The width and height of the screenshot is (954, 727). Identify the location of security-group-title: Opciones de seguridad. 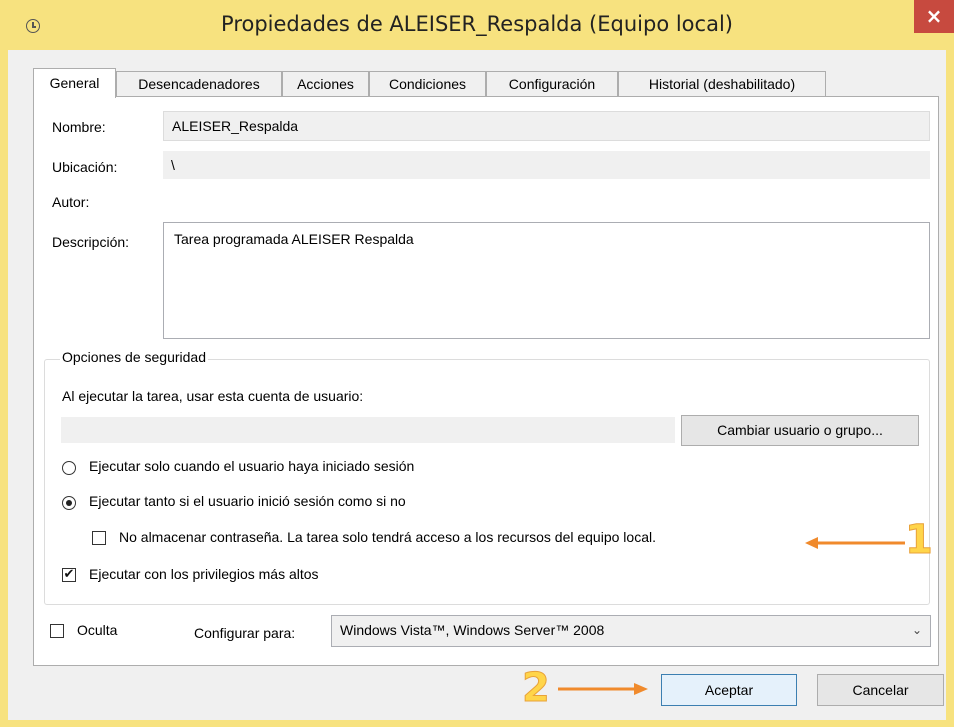
(134, 357).